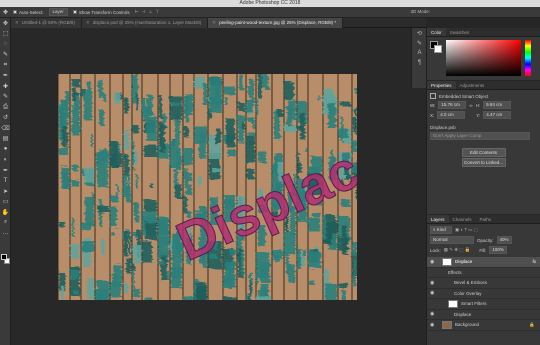  What do you see at coordinates (157, 12) in the screenshot?
I see `distribute-icon: ⊤` at bounding box center [157, 12].